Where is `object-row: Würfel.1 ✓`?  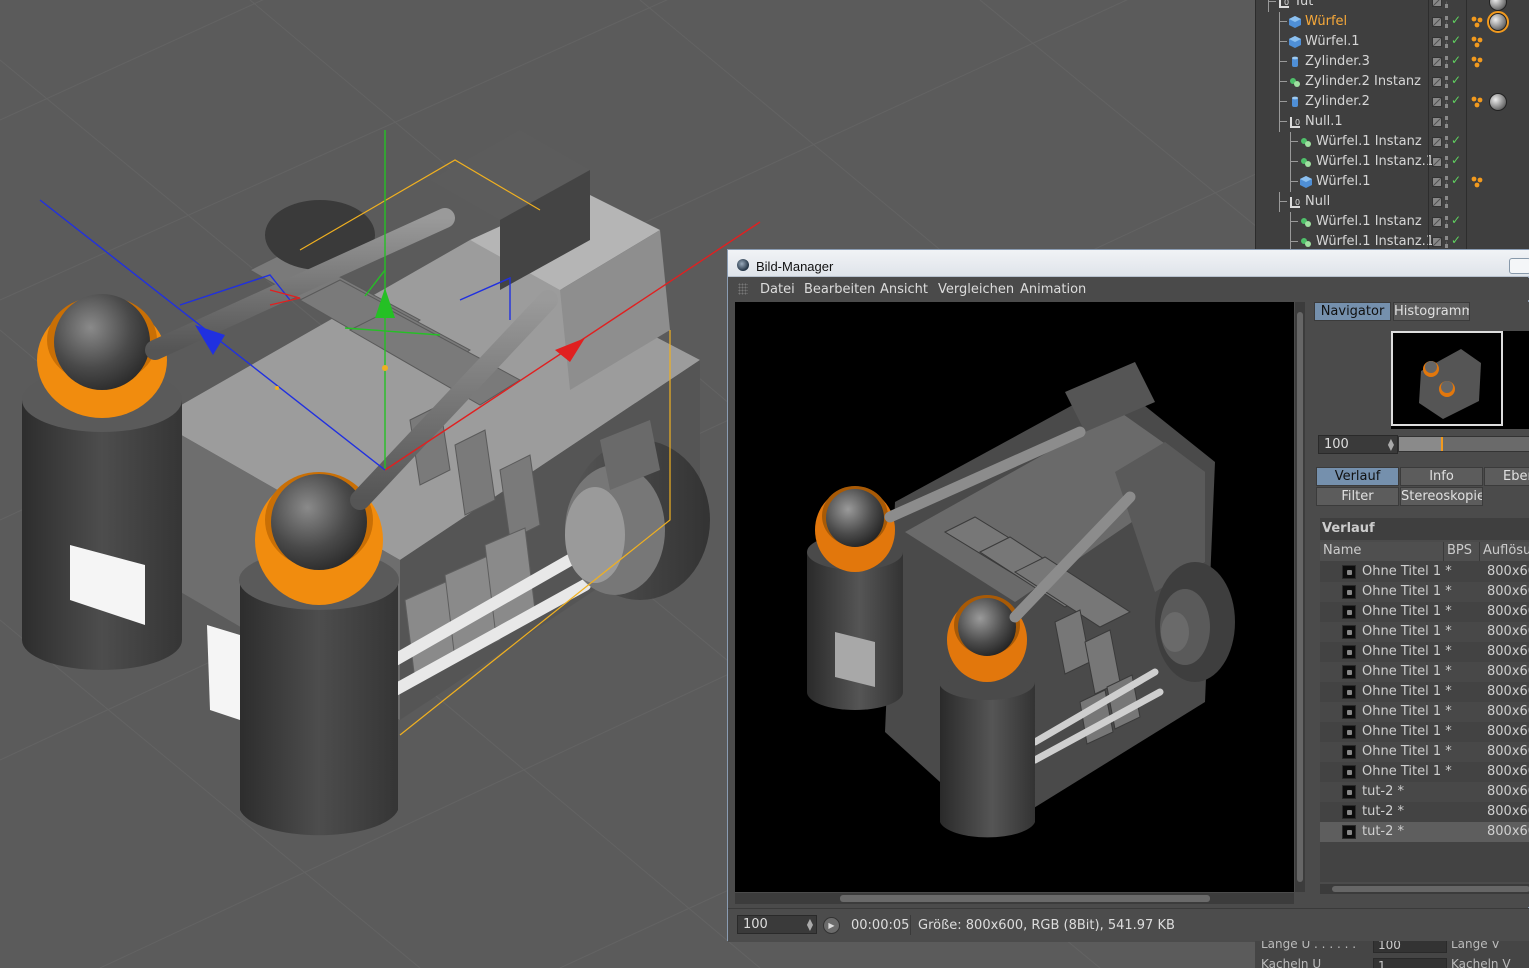 object-row: Würfel.1 ✓ is located at coordinates (1392, 42).